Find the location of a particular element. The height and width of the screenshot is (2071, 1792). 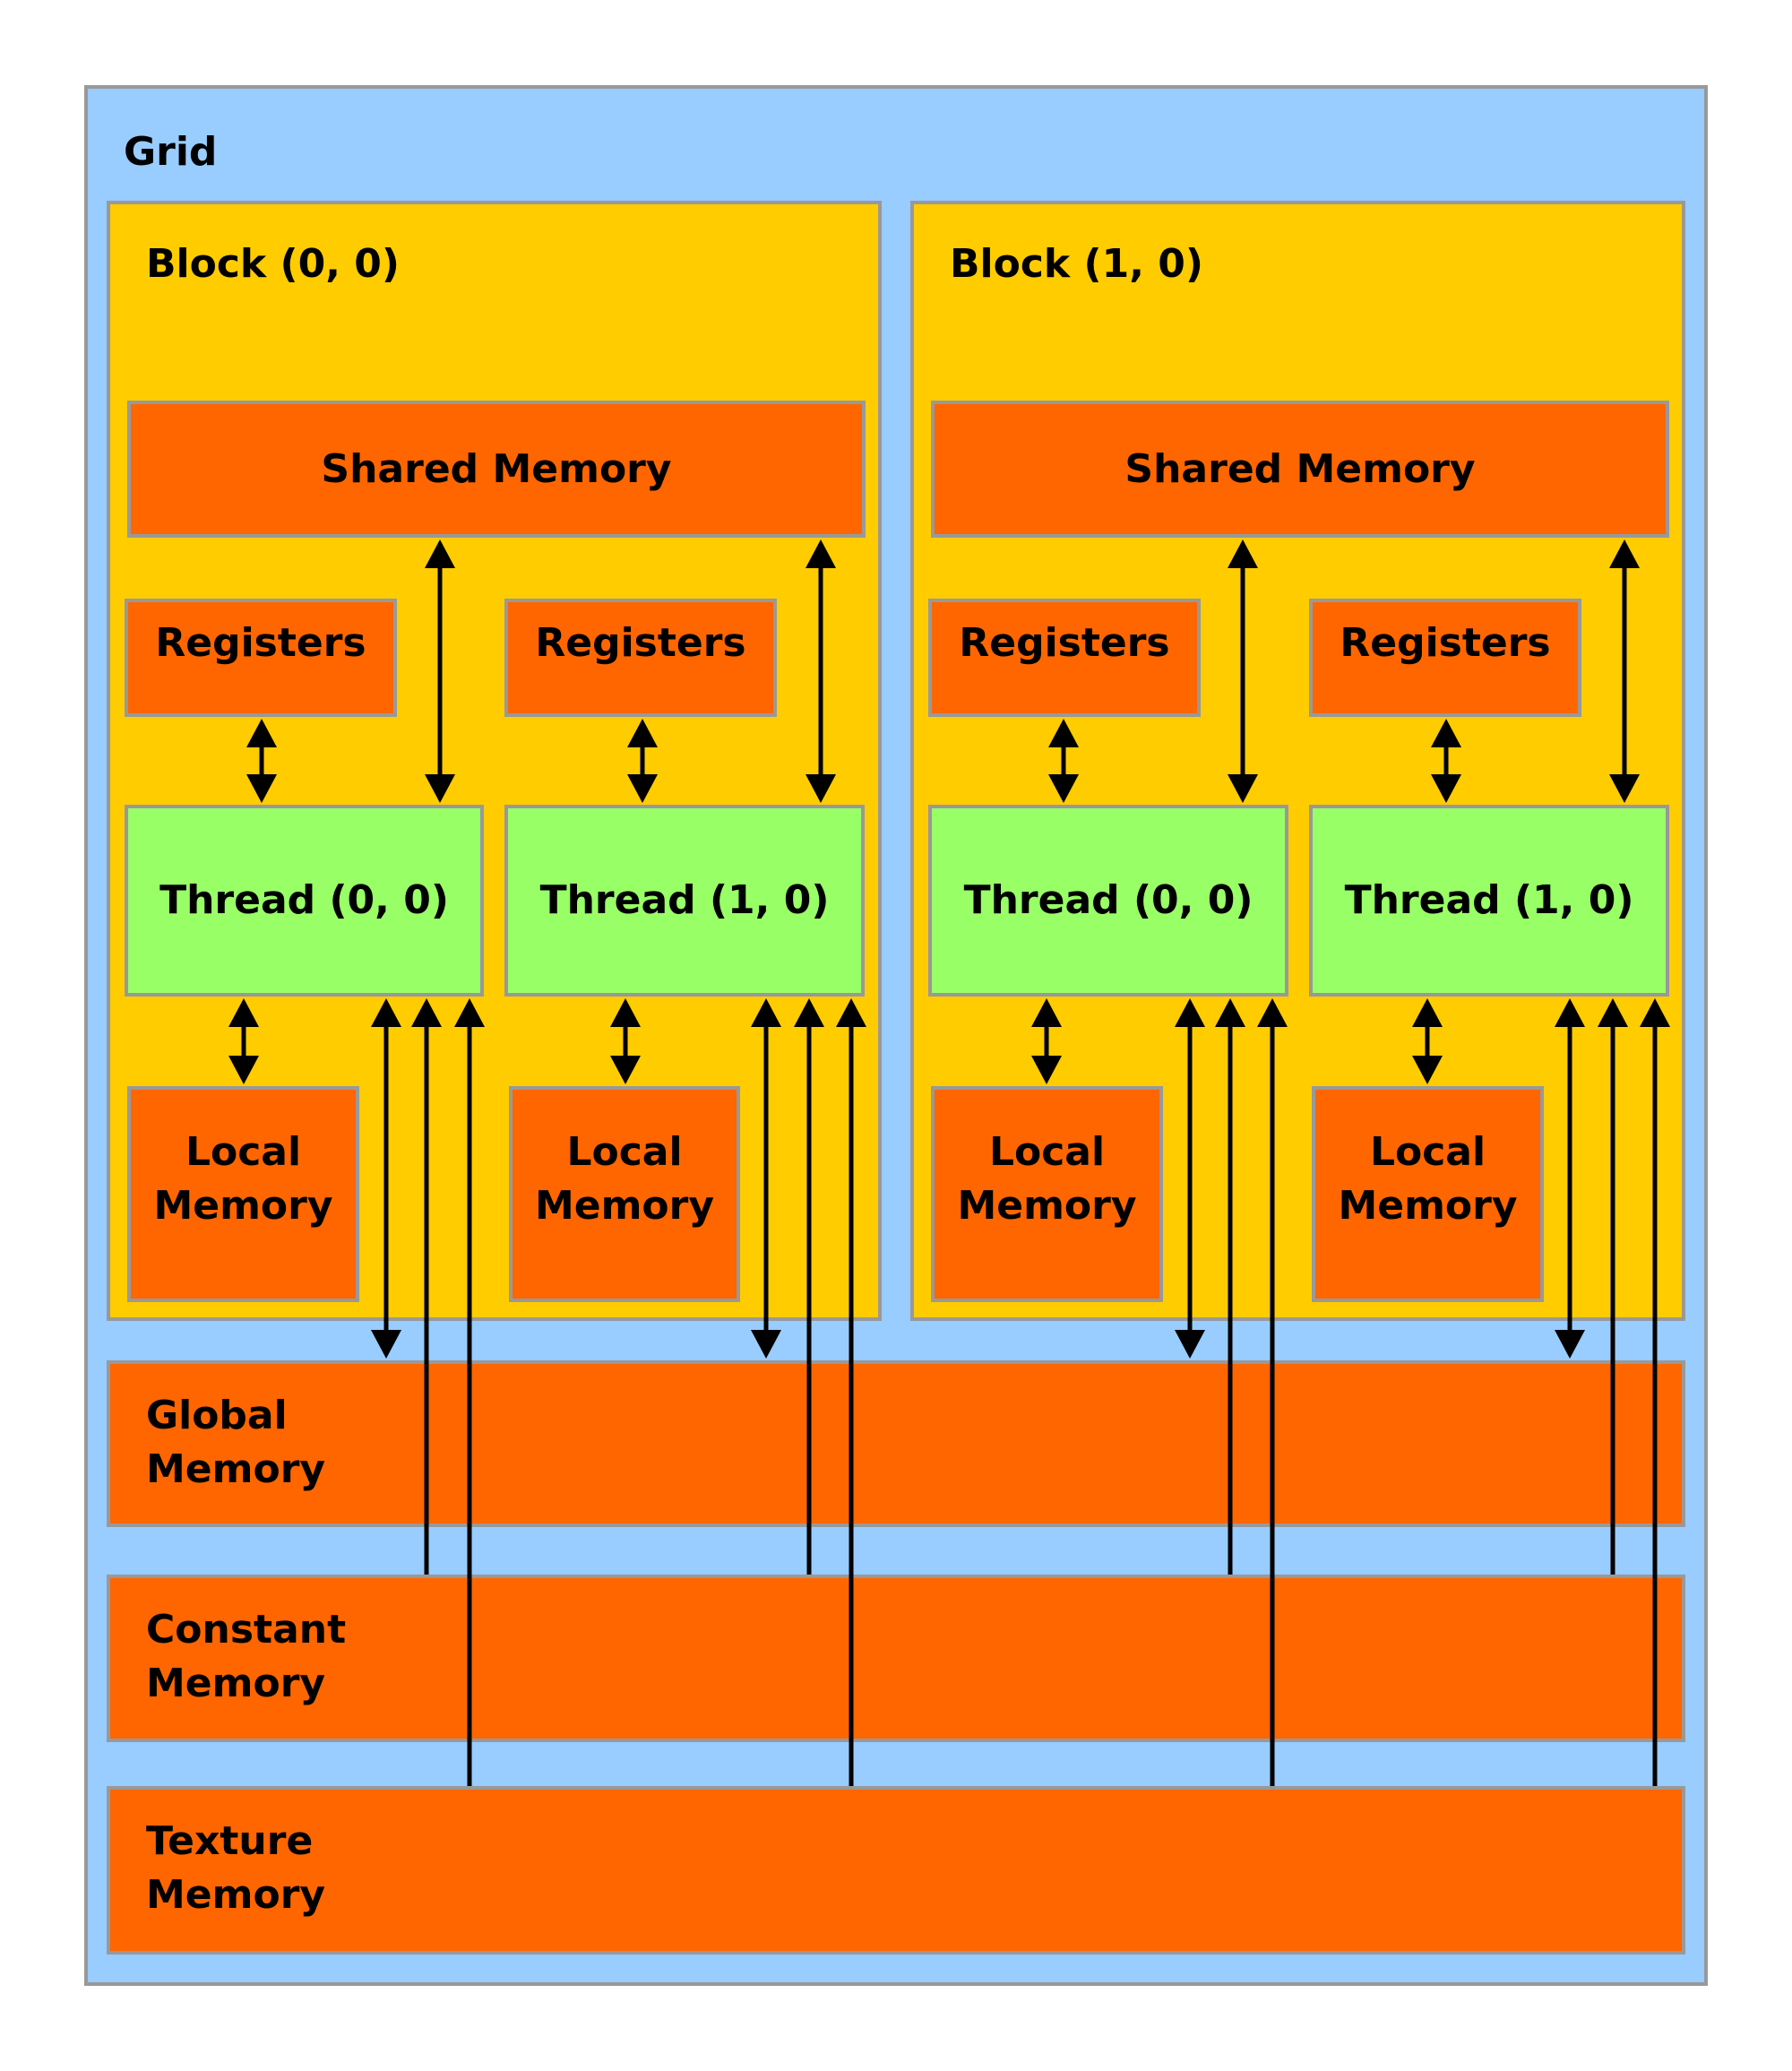

constant-memory-label-line1: Constant is located at coordinates (247, 1629).